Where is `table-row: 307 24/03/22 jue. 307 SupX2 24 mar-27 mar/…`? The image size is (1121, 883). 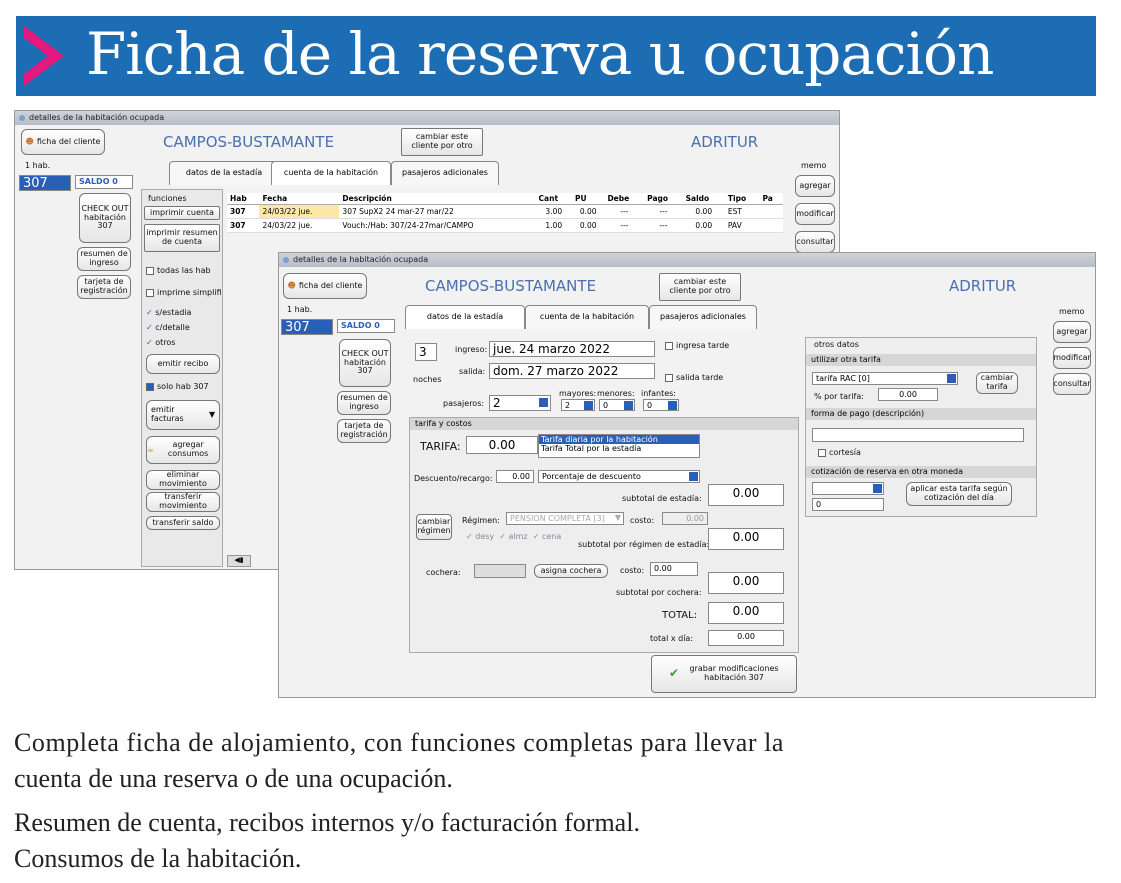 table-row: 307 24/03/22 jue. 307 SupX2 24 mar-27 mar/… is located at coordinates (505, 211).